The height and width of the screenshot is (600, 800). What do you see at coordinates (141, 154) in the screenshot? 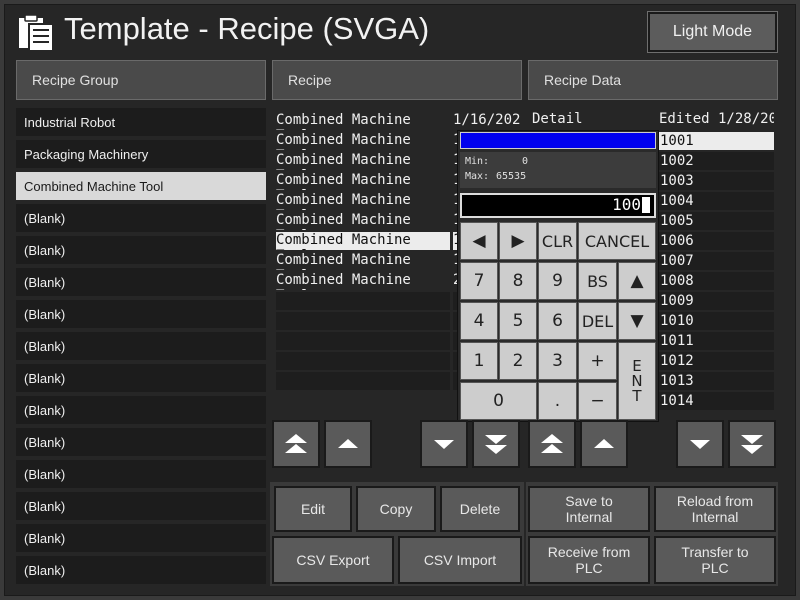
I see `recipe-group-item: Packaging Machinery` at bounding box center [141, 154].